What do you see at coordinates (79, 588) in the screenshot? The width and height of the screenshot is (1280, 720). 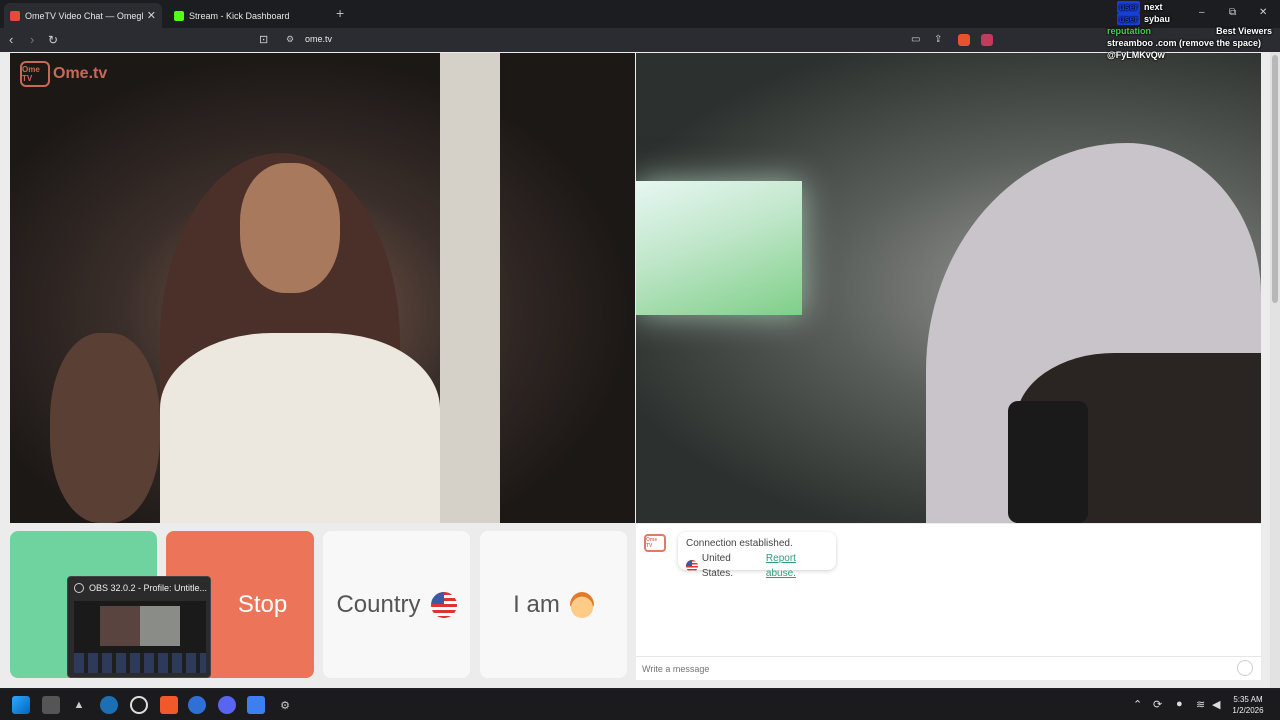 I see `obs-icon` at bounding box center [79, 588].